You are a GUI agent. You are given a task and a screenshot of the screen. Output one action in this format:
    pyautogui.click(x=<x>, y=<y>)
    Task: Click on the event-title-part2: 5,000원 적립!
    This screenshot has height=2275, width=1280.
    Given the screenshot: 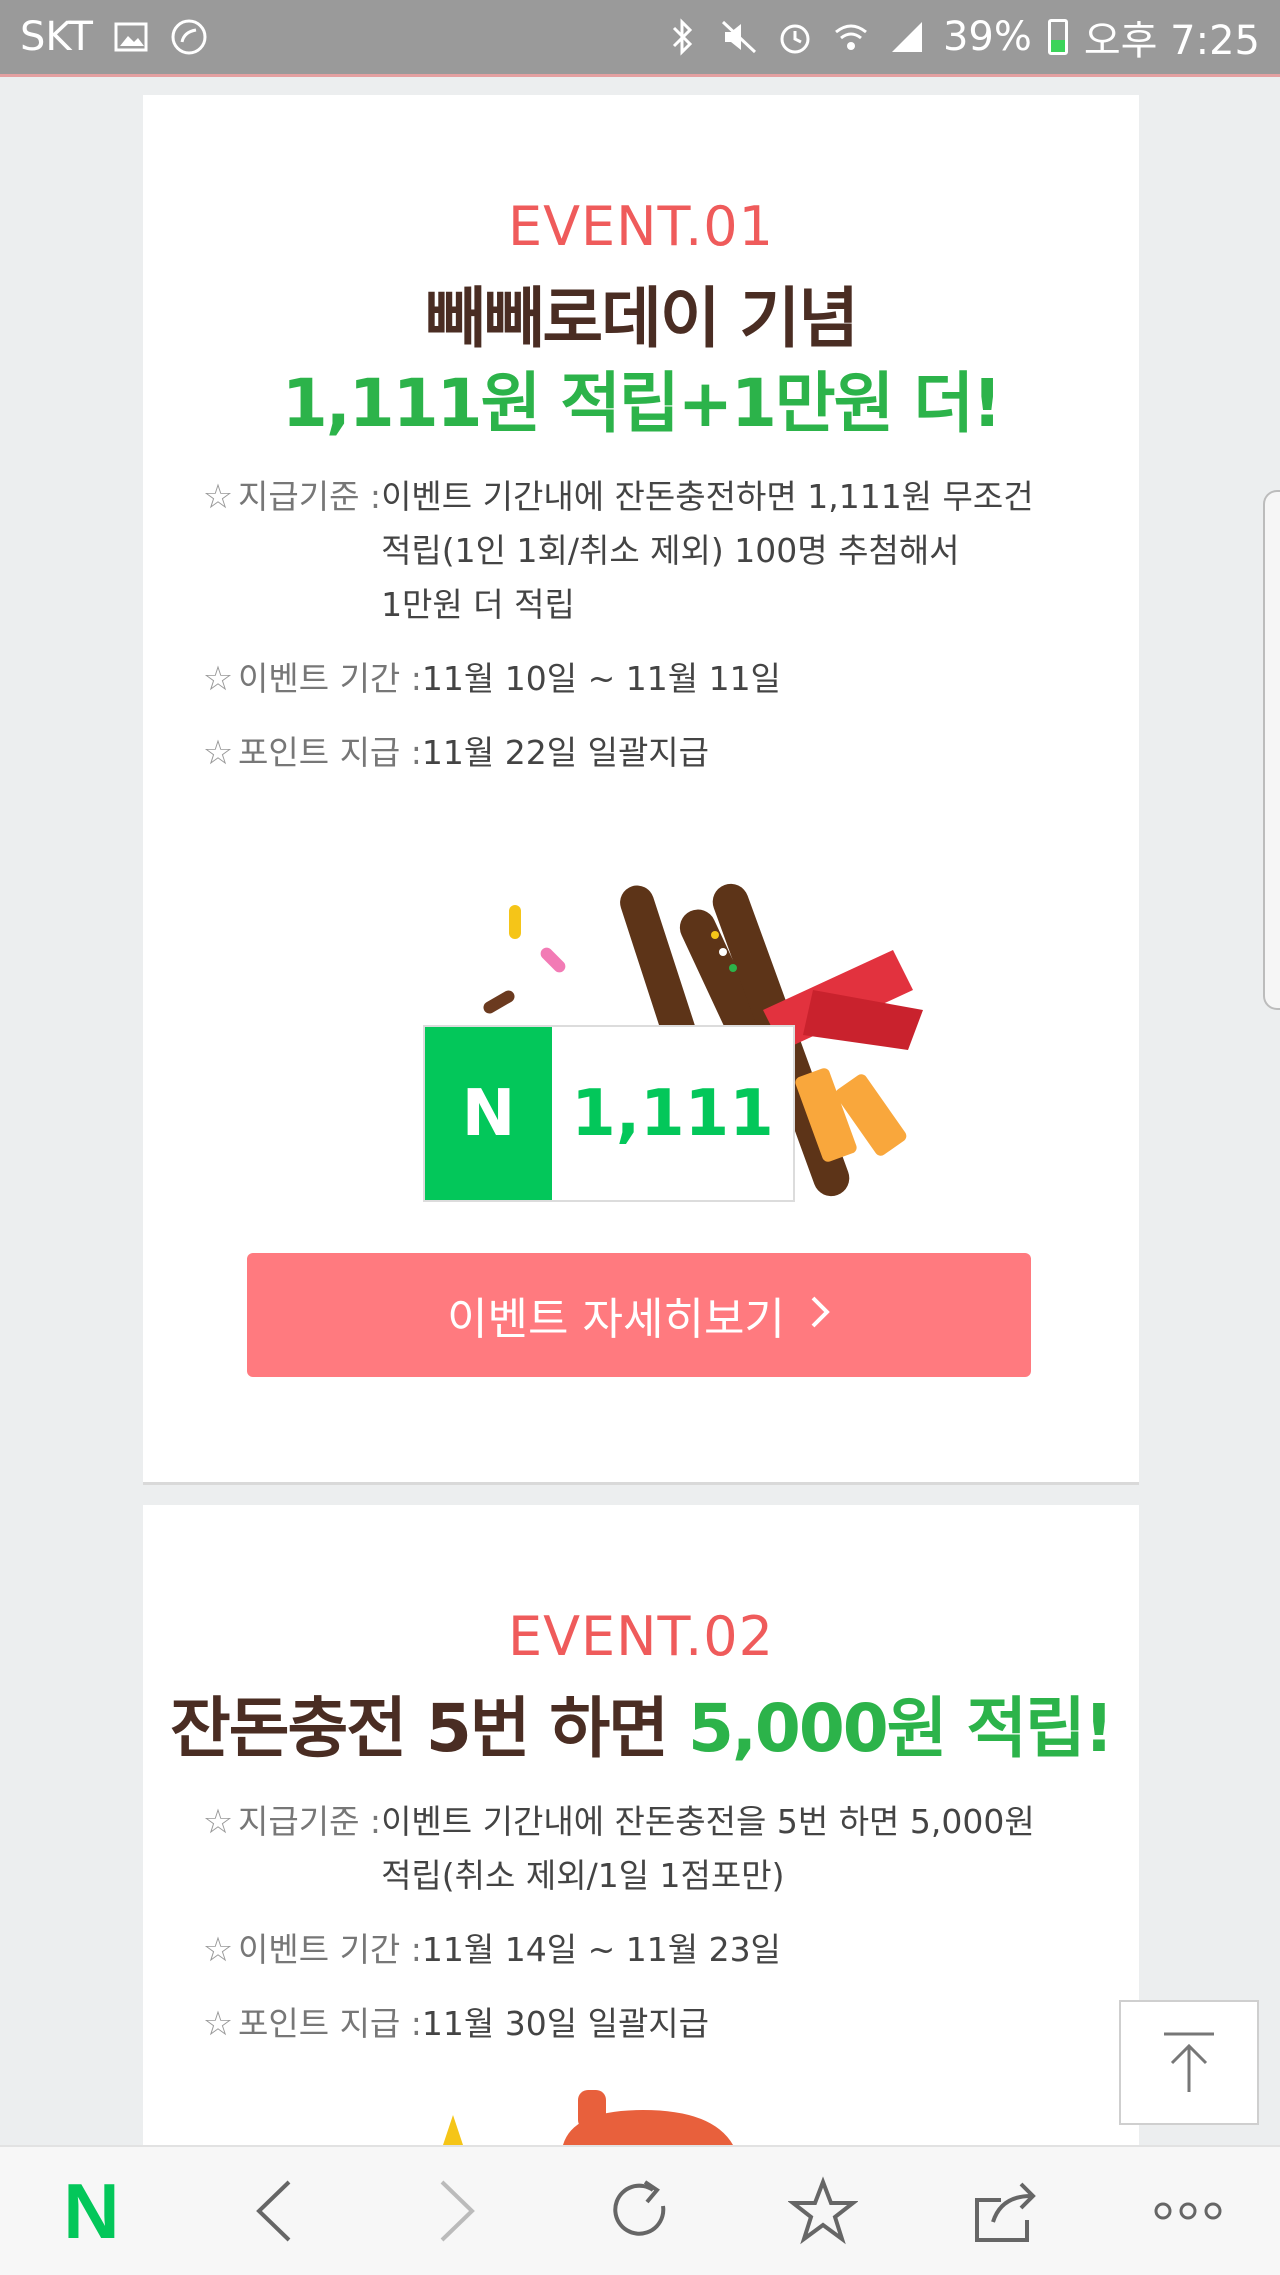 What is the action you would take?
    pyautogui.click(x=900, y=1728)
    